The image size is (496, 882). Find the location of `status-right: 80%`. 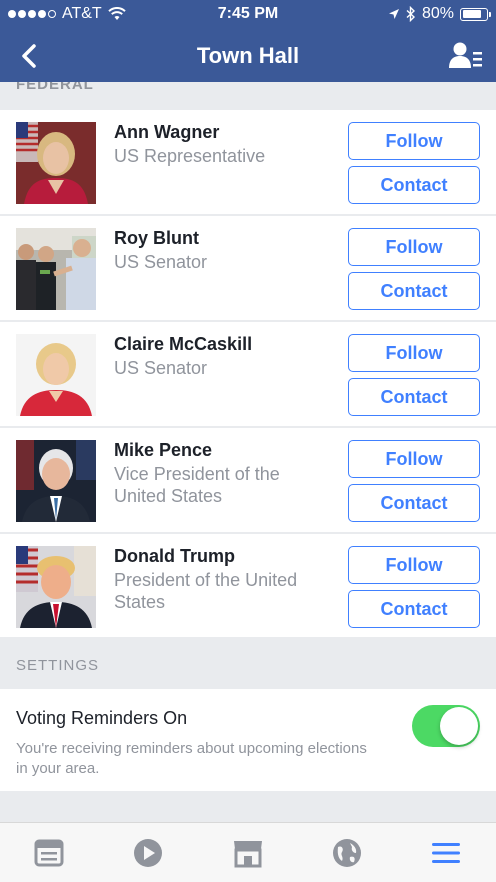

status-right: 80% is located at coordinates (439, 14).